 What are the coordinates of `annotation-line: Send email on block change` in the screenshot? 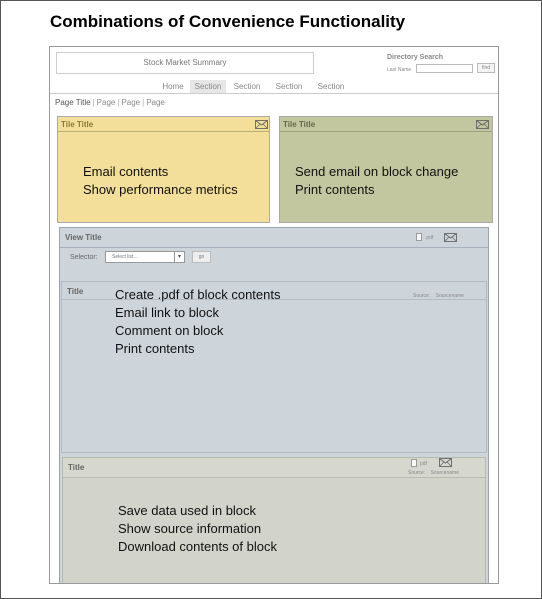 It's located at (377, 171).